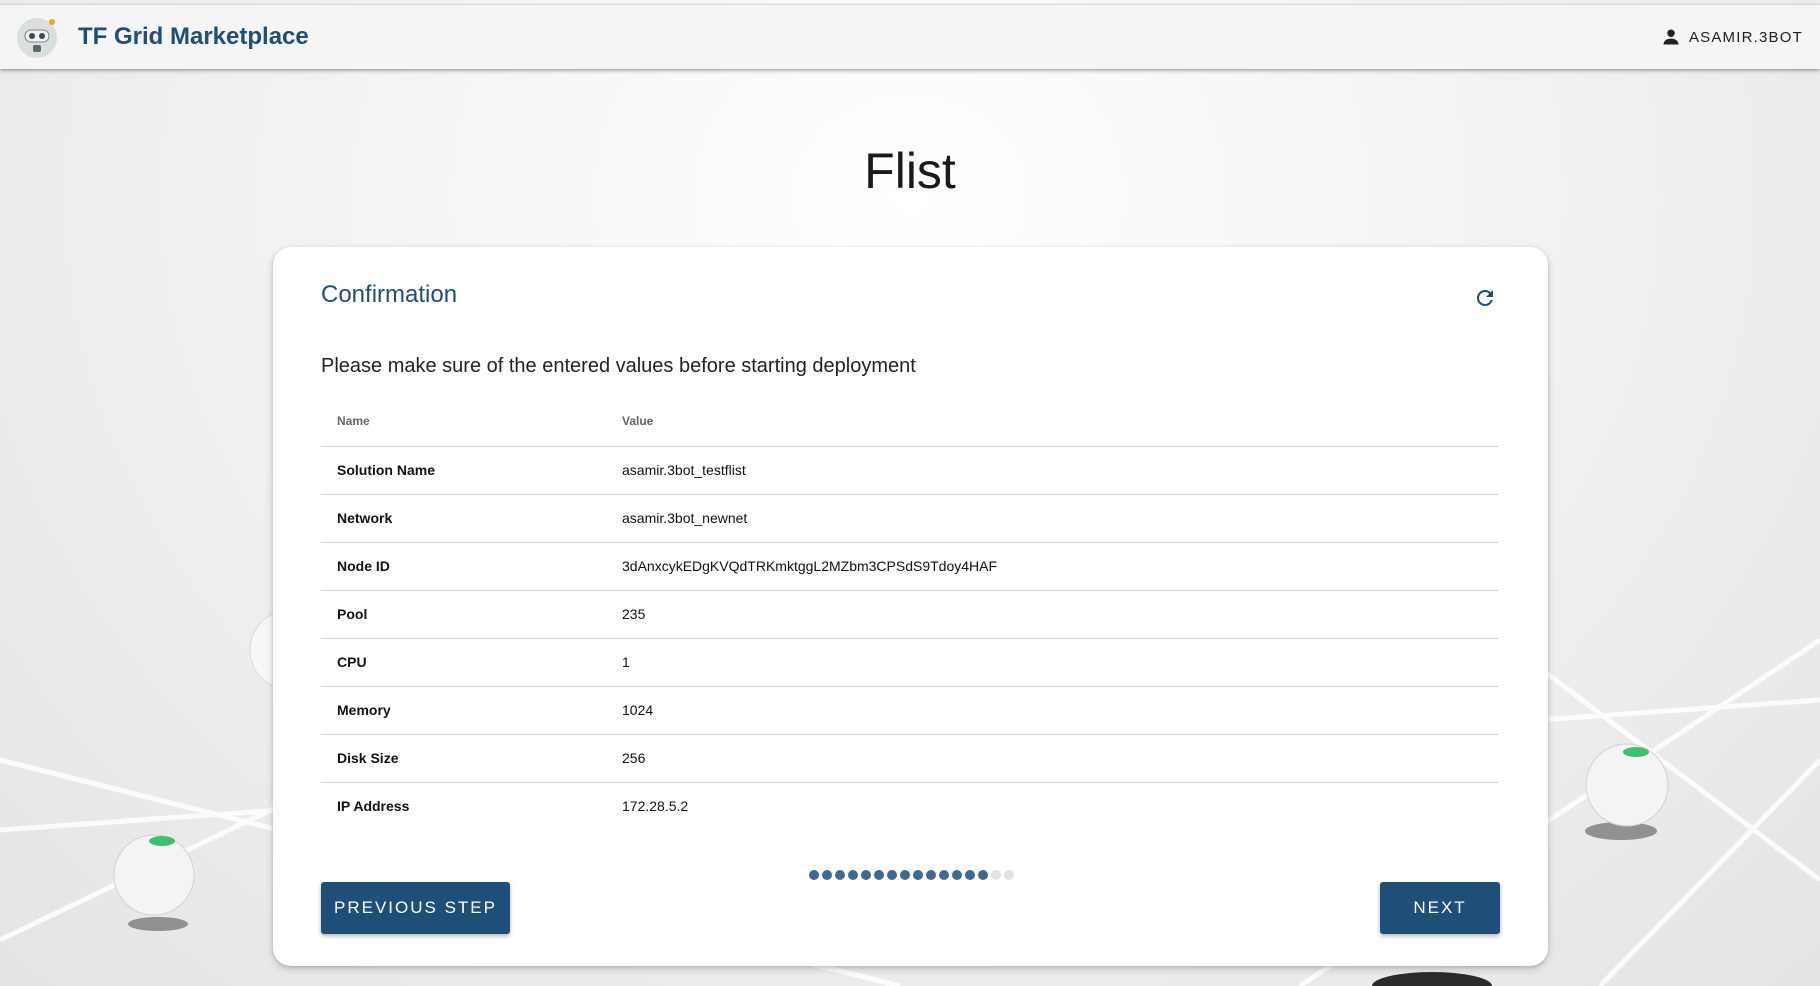  Describe the element at coordinates (193, 37) in the screenshot. I see `app-title: TF Grid Marketplace` at that location.